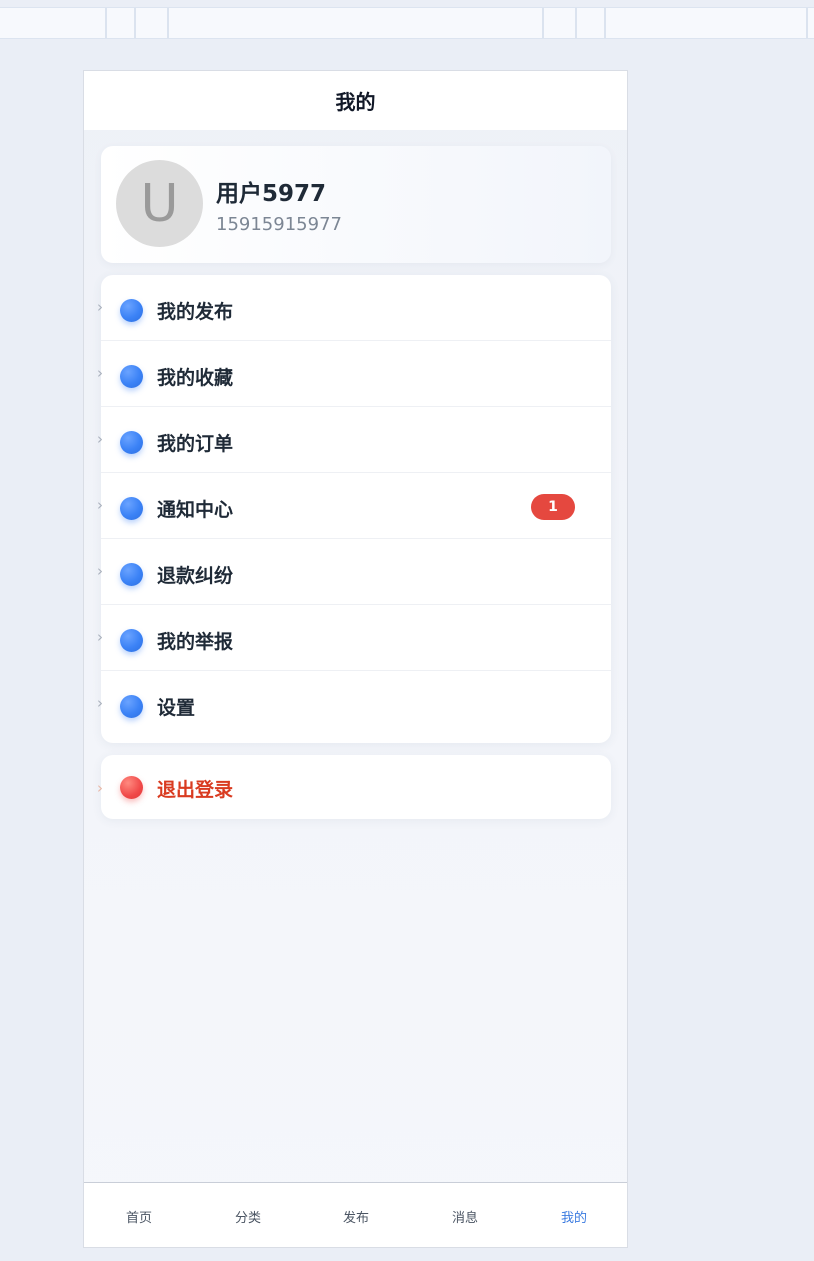  What do you see at coordinates (271, 194) in the screenshot?
I see `username: 用户5977` at bounding box center [271, 194].